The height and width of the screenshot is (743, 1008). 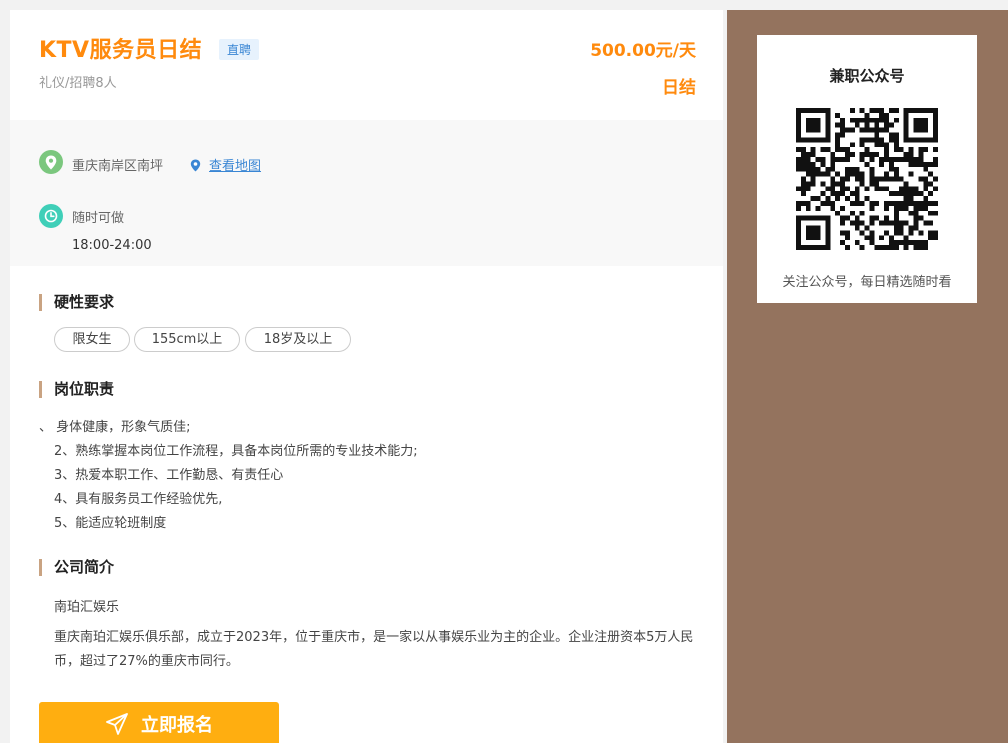 What do you see at coordinates (121, 50) in the screenshot?
I see `job-title: KTV服务员日结` at bounding box center [121, 50].